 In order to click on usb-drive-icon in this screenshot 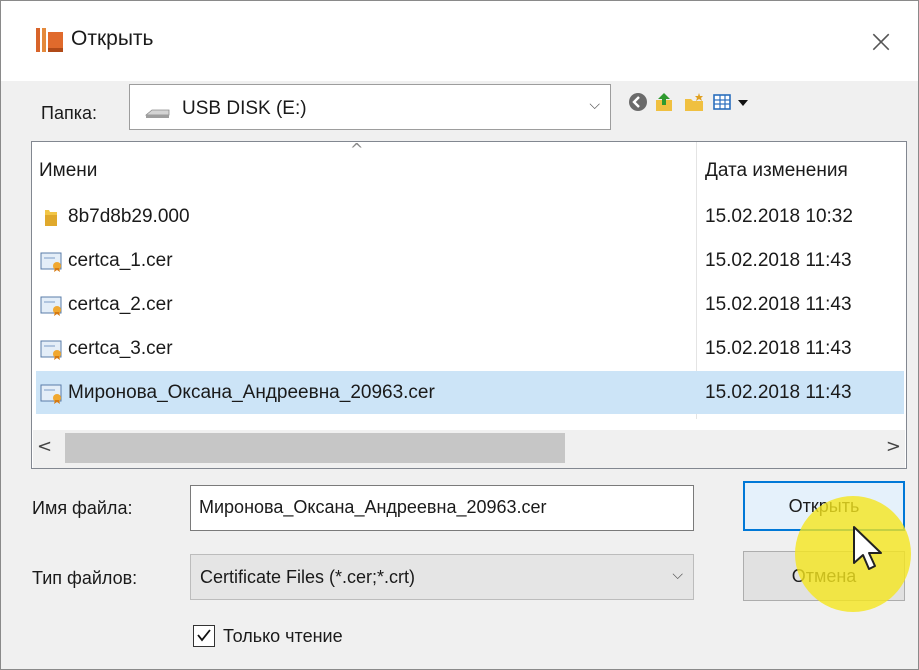, I will do `click(157, 113)`.